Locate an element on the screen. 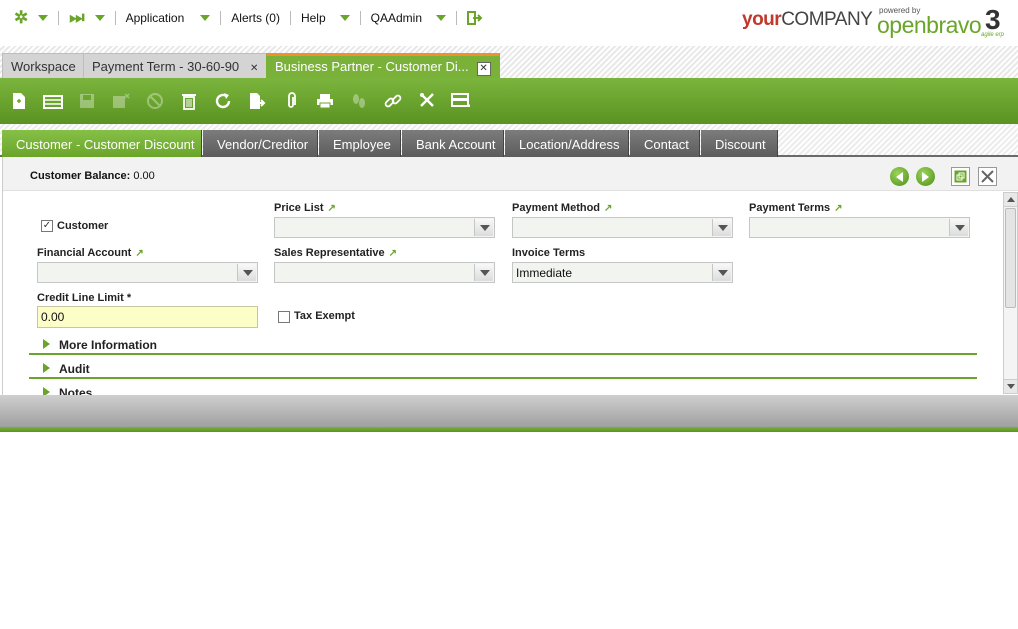 This screenshot has width=1018, height=629. scroll-up-icon is located at coordinates (1010, 200).